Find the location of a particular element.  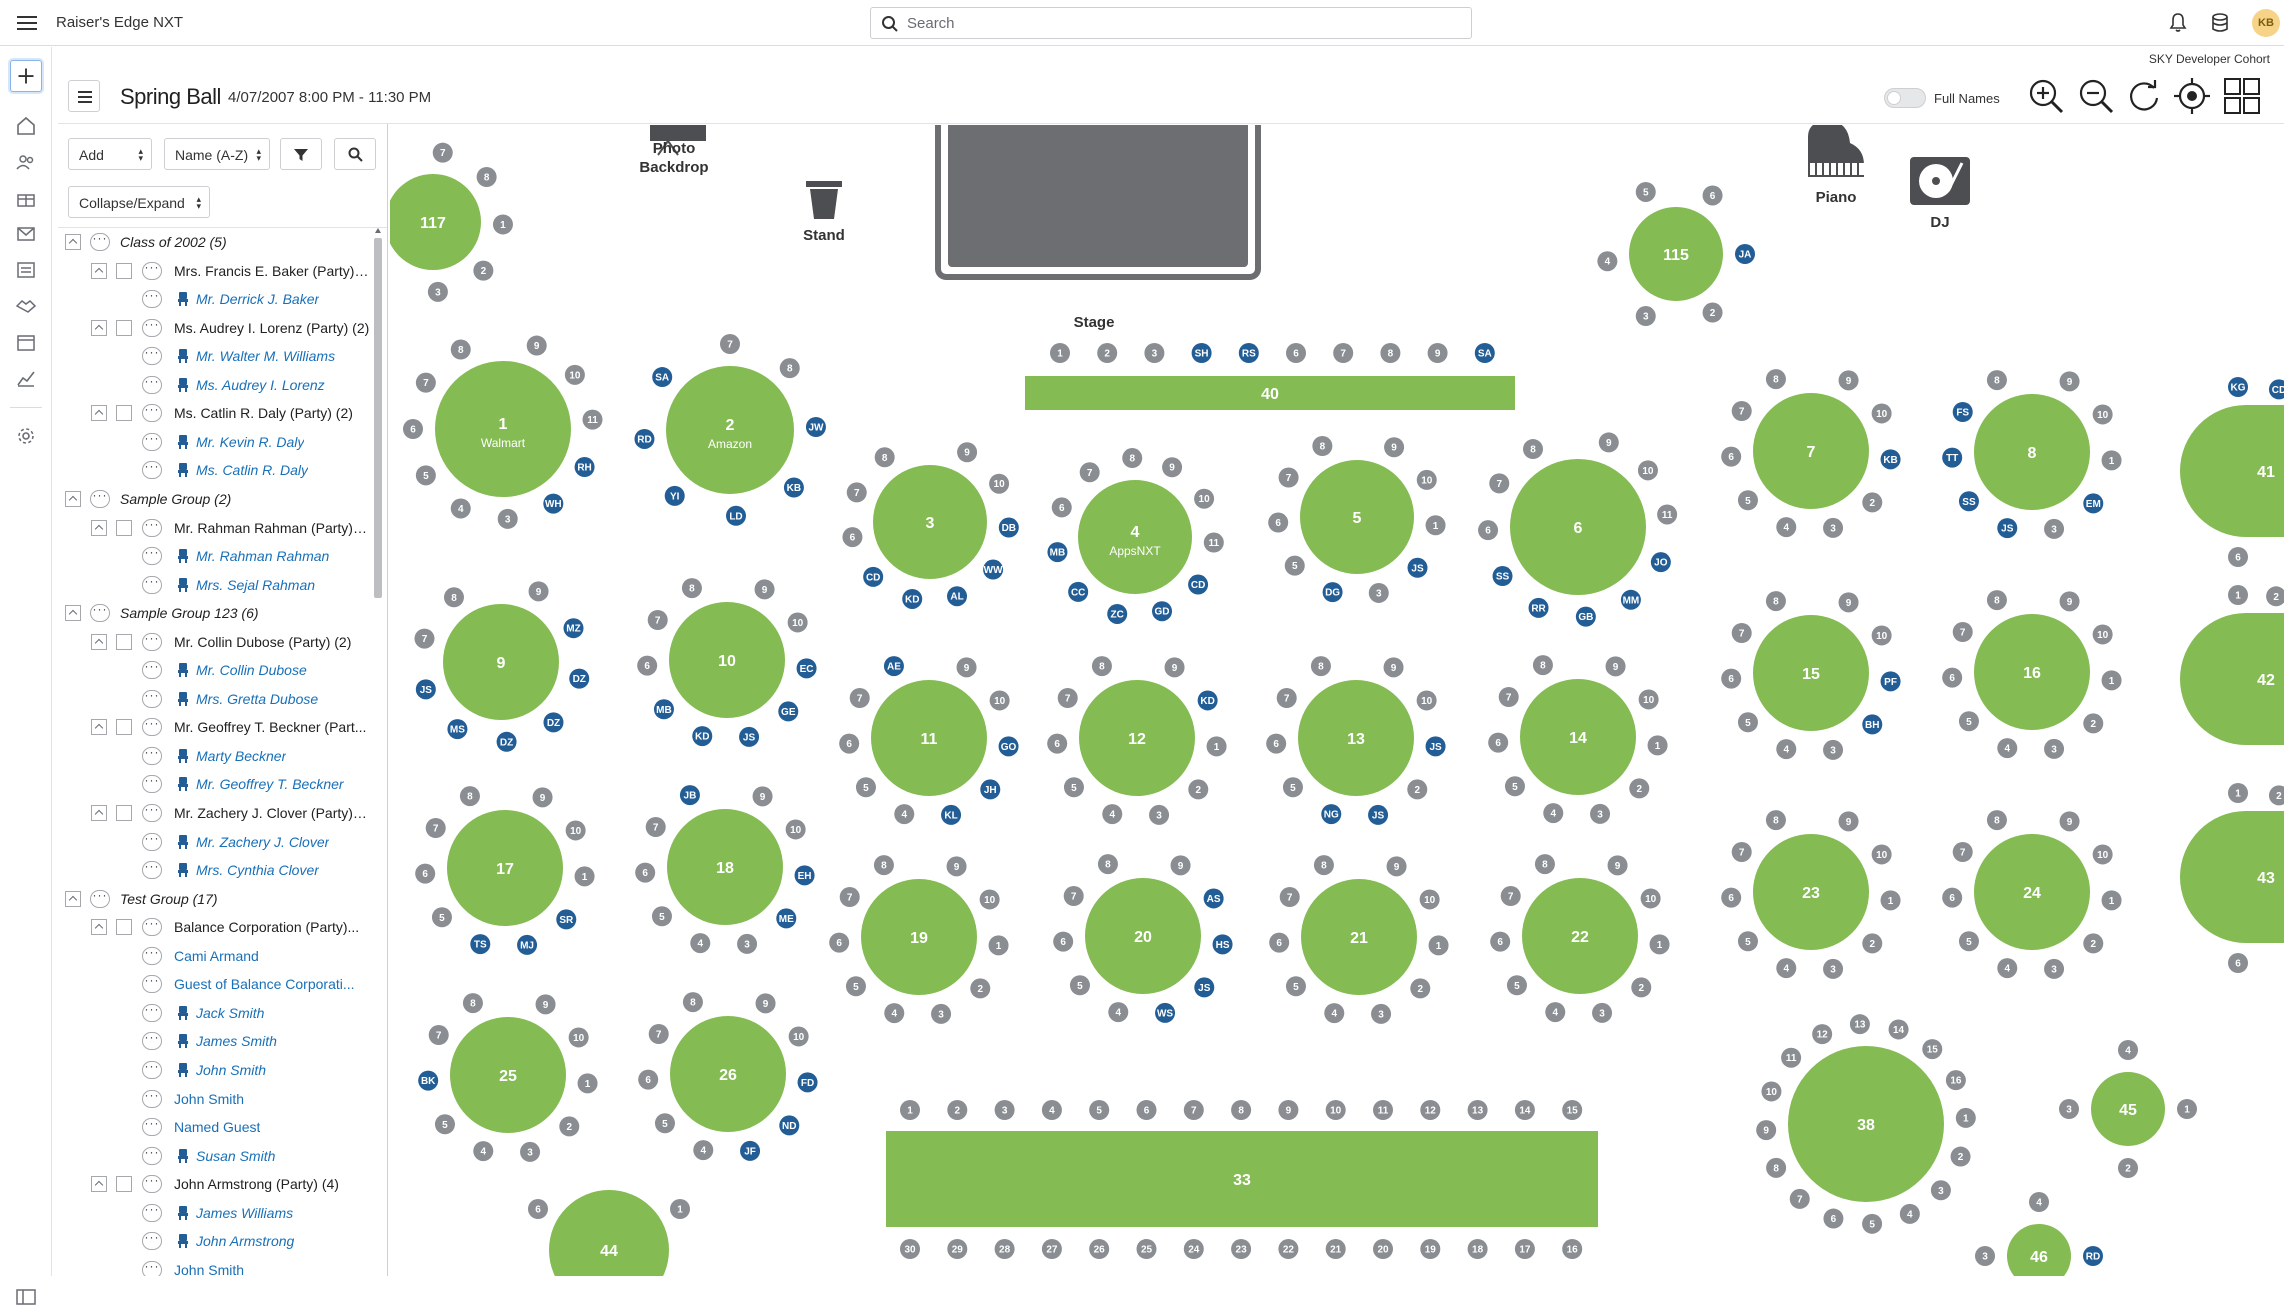

seat: NG is located at coordinates (1331, 814).